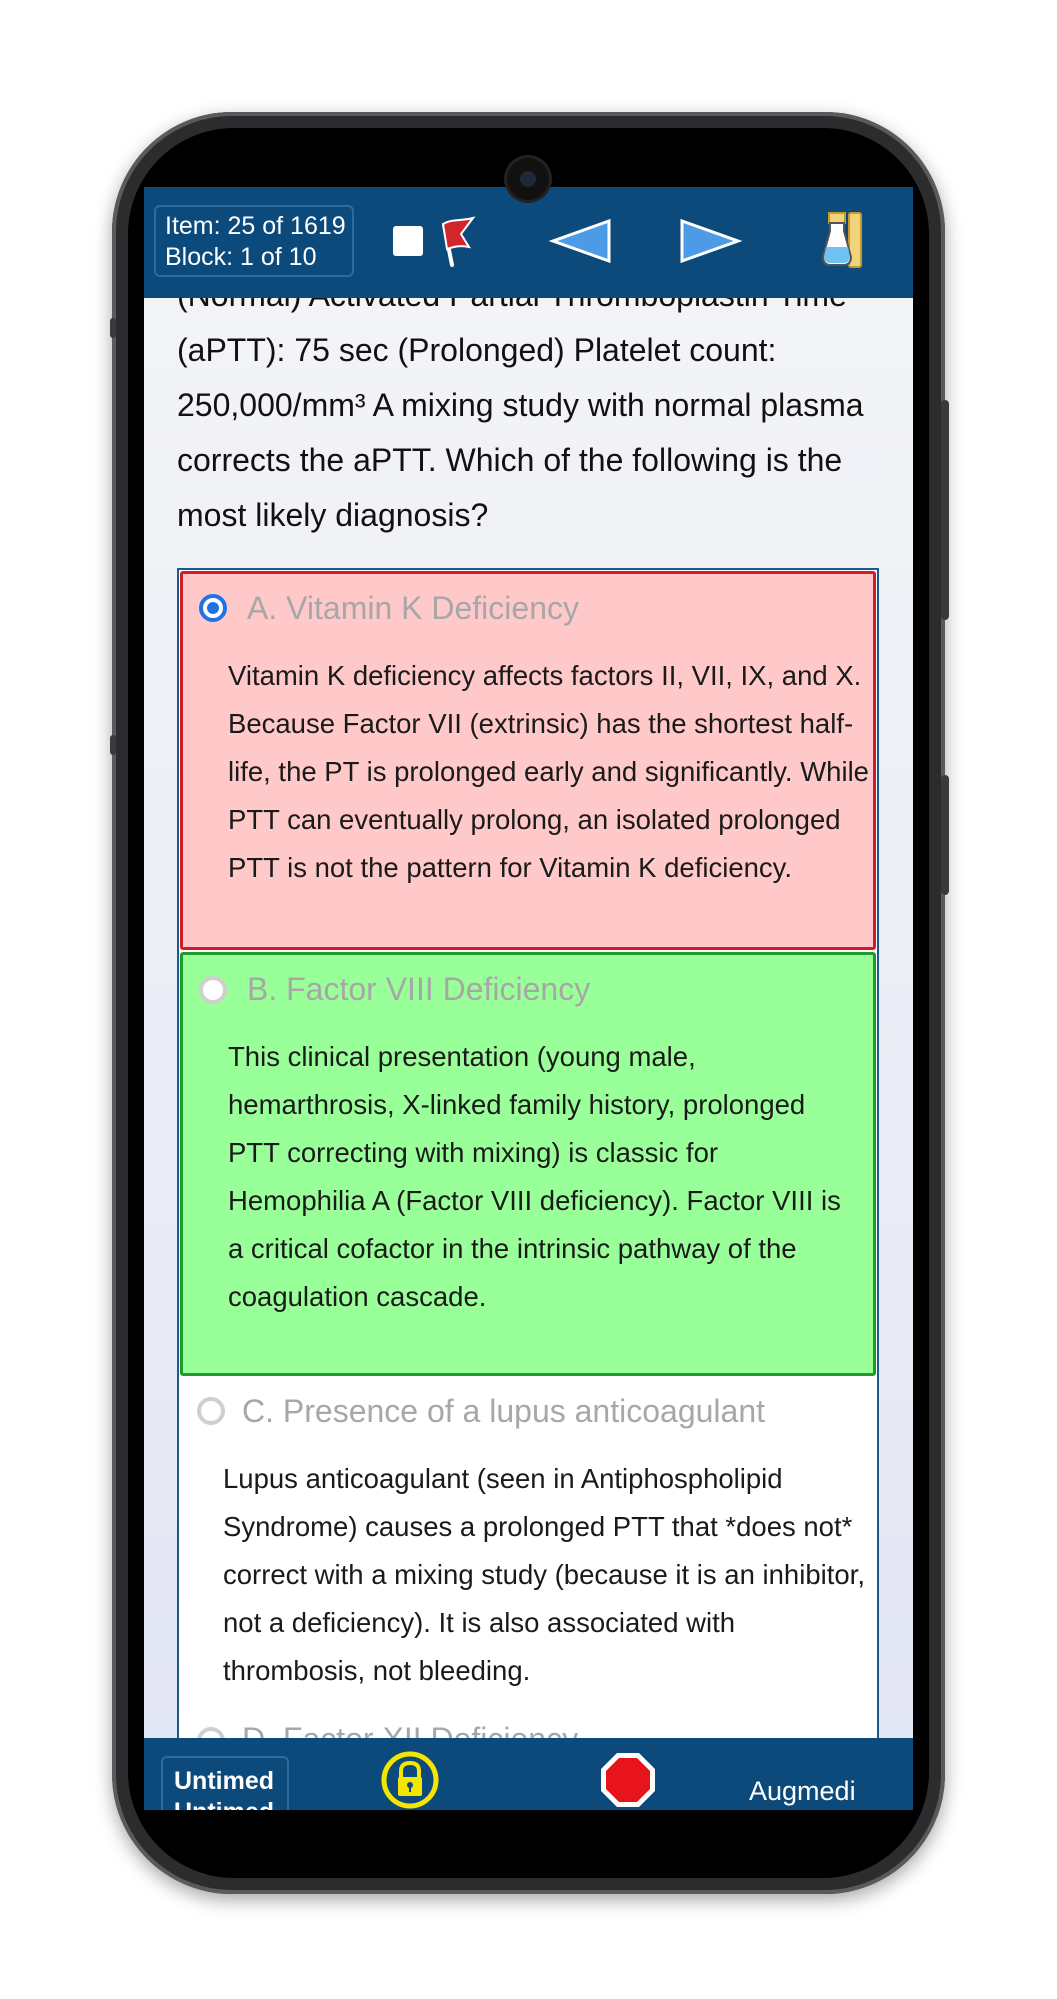  I want to click on block-label: Block: 1 of 10, so click(241, 257).